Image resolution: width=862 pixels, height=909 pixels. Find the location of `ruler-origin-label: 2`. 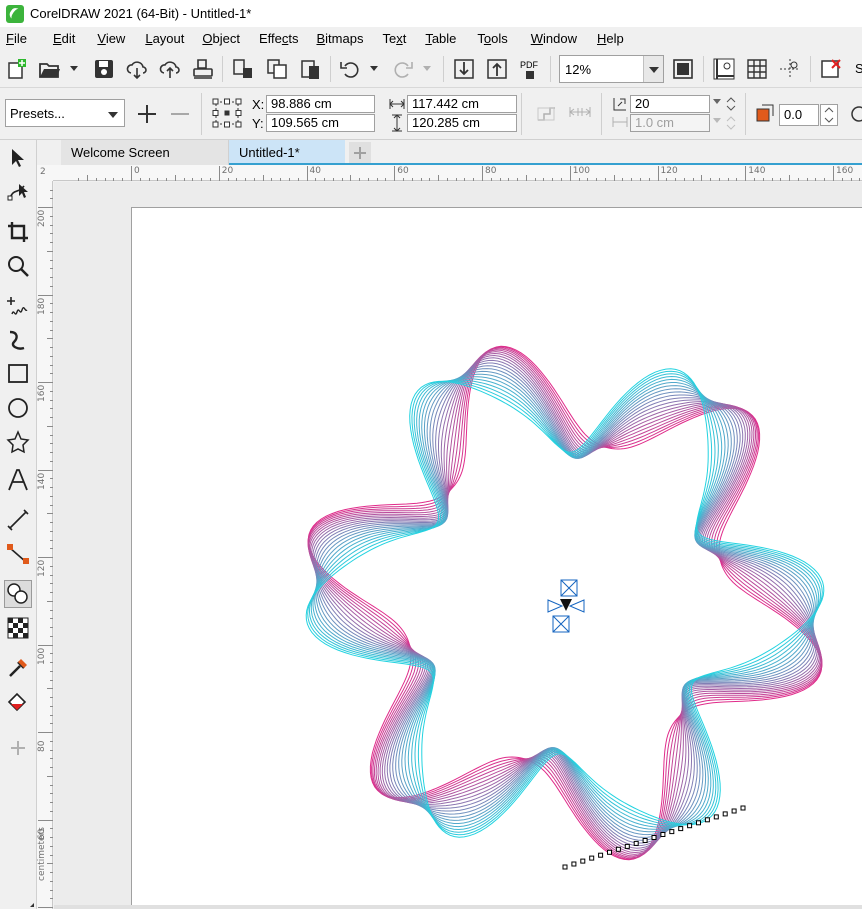

ruler-origin-label: 2 is located at coordinates (43, 172).